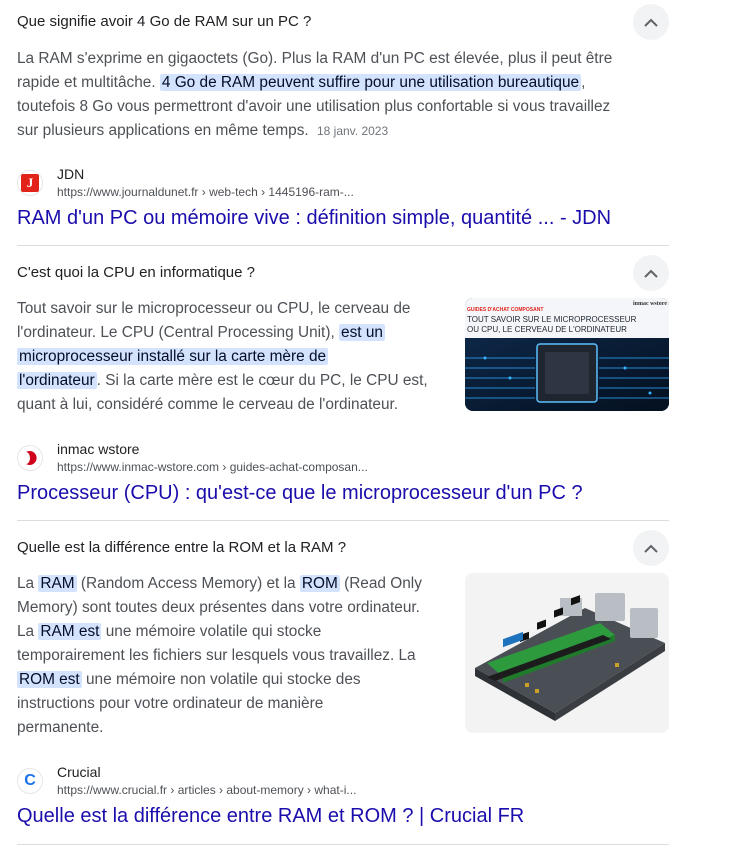 This screenshot has height=851, width=736. I want to click on ram-module-image, so click(567, 653).